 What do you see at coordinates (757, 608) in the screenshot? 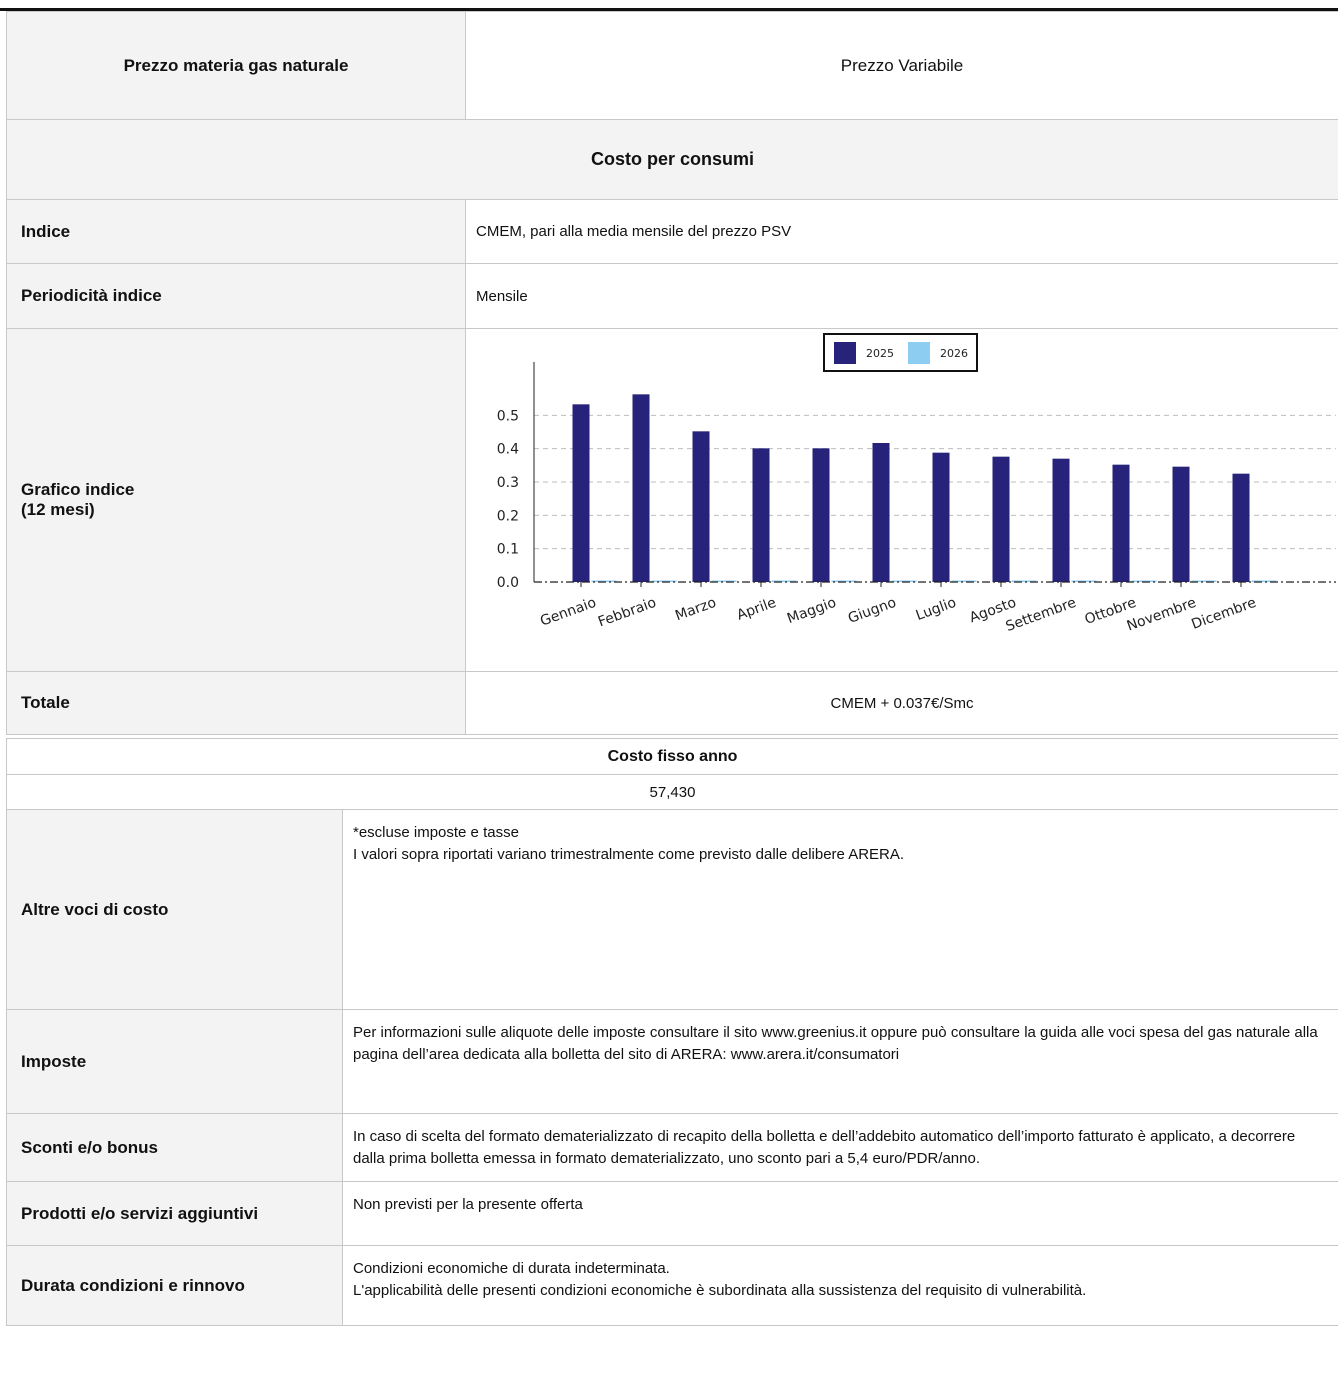
I see `x-tick-label: Aprile` at bounding box center [757, 608].